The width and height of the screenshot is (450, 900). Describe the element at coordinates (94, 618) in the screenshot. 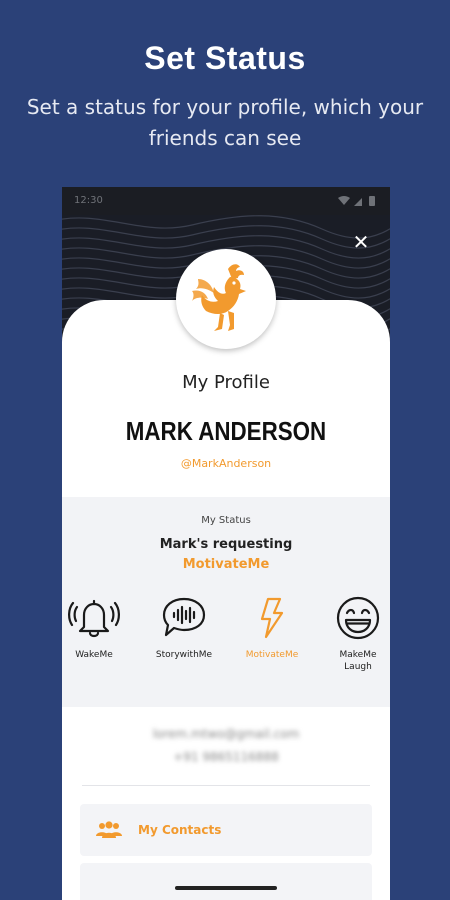

I see `bell-icon` at that location.